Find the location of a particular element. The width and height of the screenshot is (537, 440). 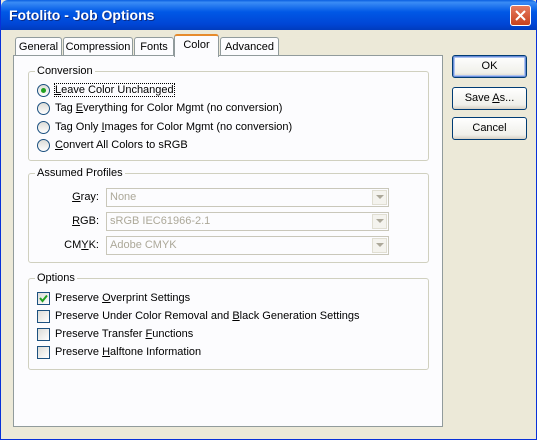

tab-color: Color is located at coordinates (196, 45).